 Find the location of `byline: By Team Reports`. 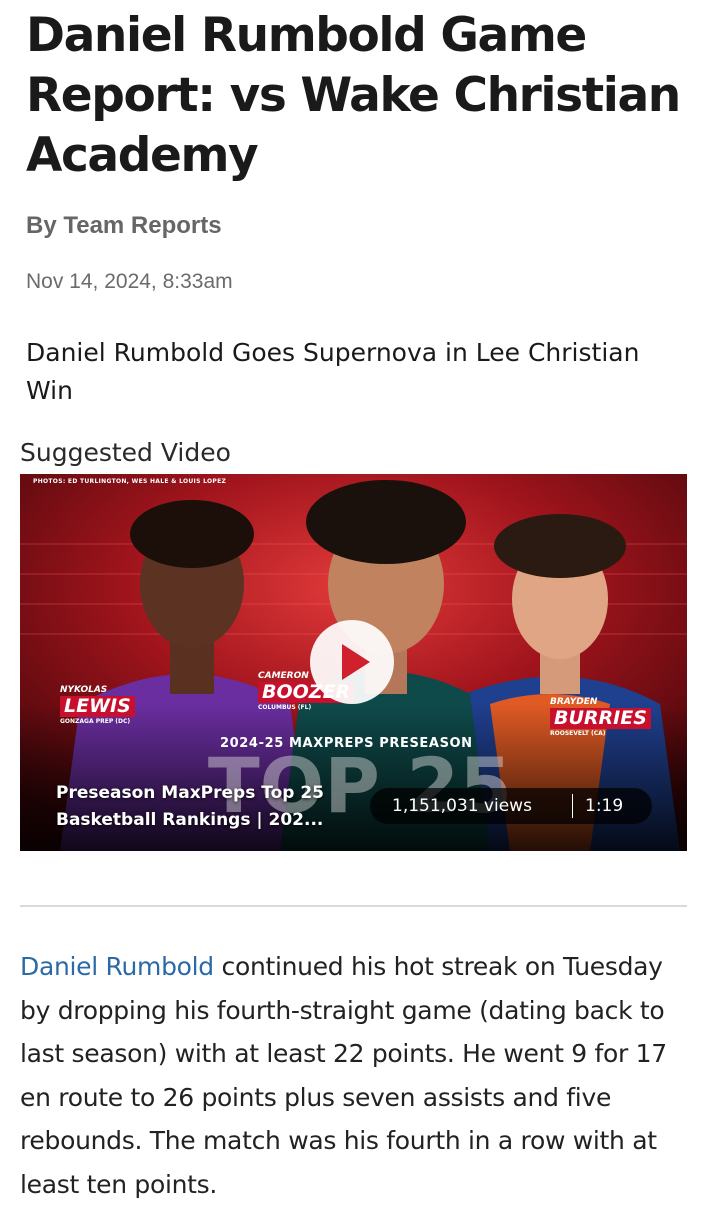

byline: By Team Reports is located at coordinates (124, 226).